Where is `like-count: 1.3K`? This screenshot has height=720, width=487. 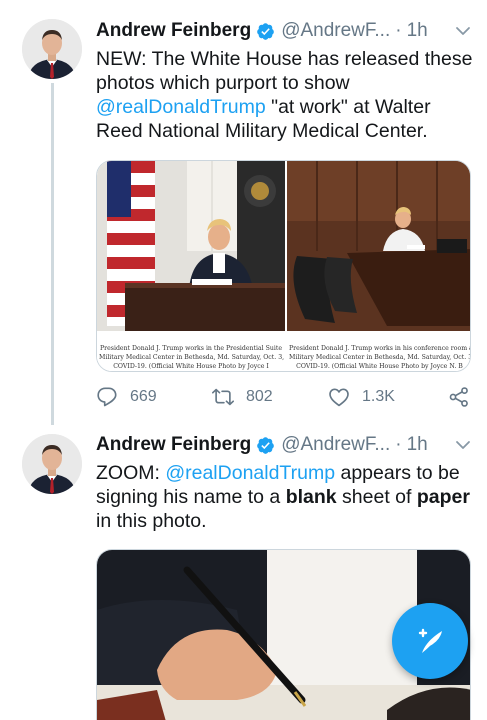 like-count: 1.3K is located at coordinates (378, 396).